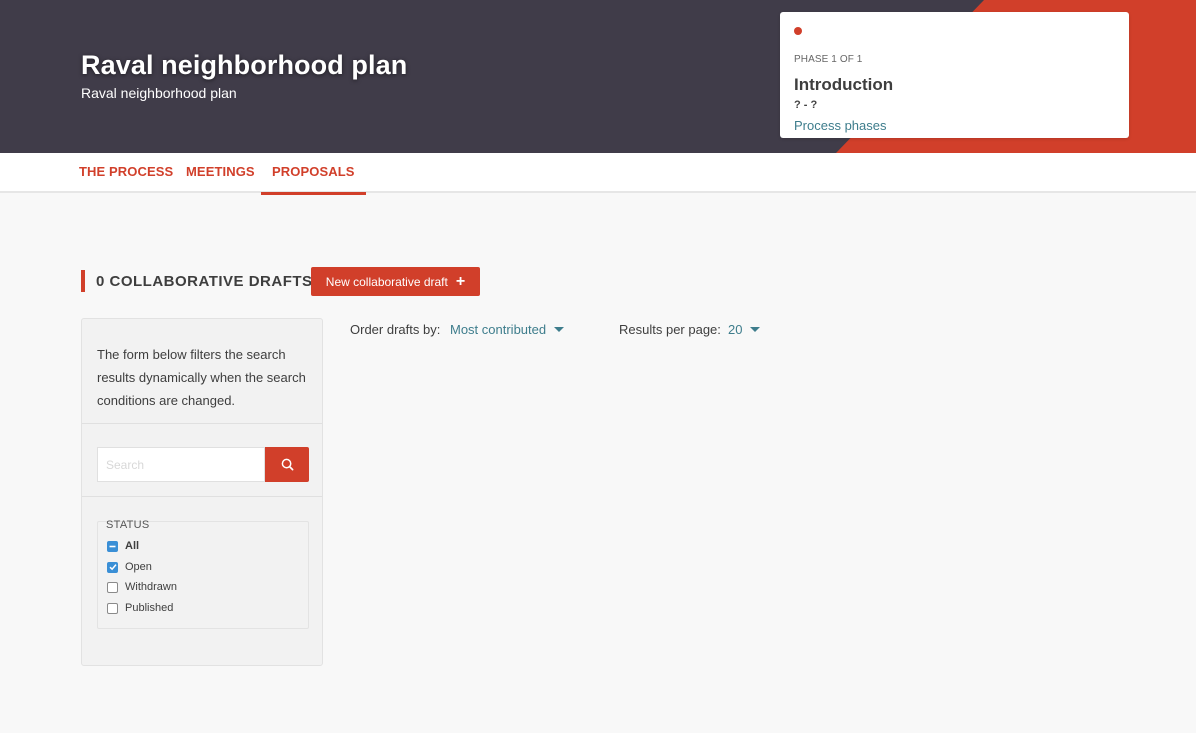 The width and height of the screenshot is (1196, 733). Describe the element at coordinates (112, 546) in the screenshot. I see `checkbox-indeterminate-icon` at that location.